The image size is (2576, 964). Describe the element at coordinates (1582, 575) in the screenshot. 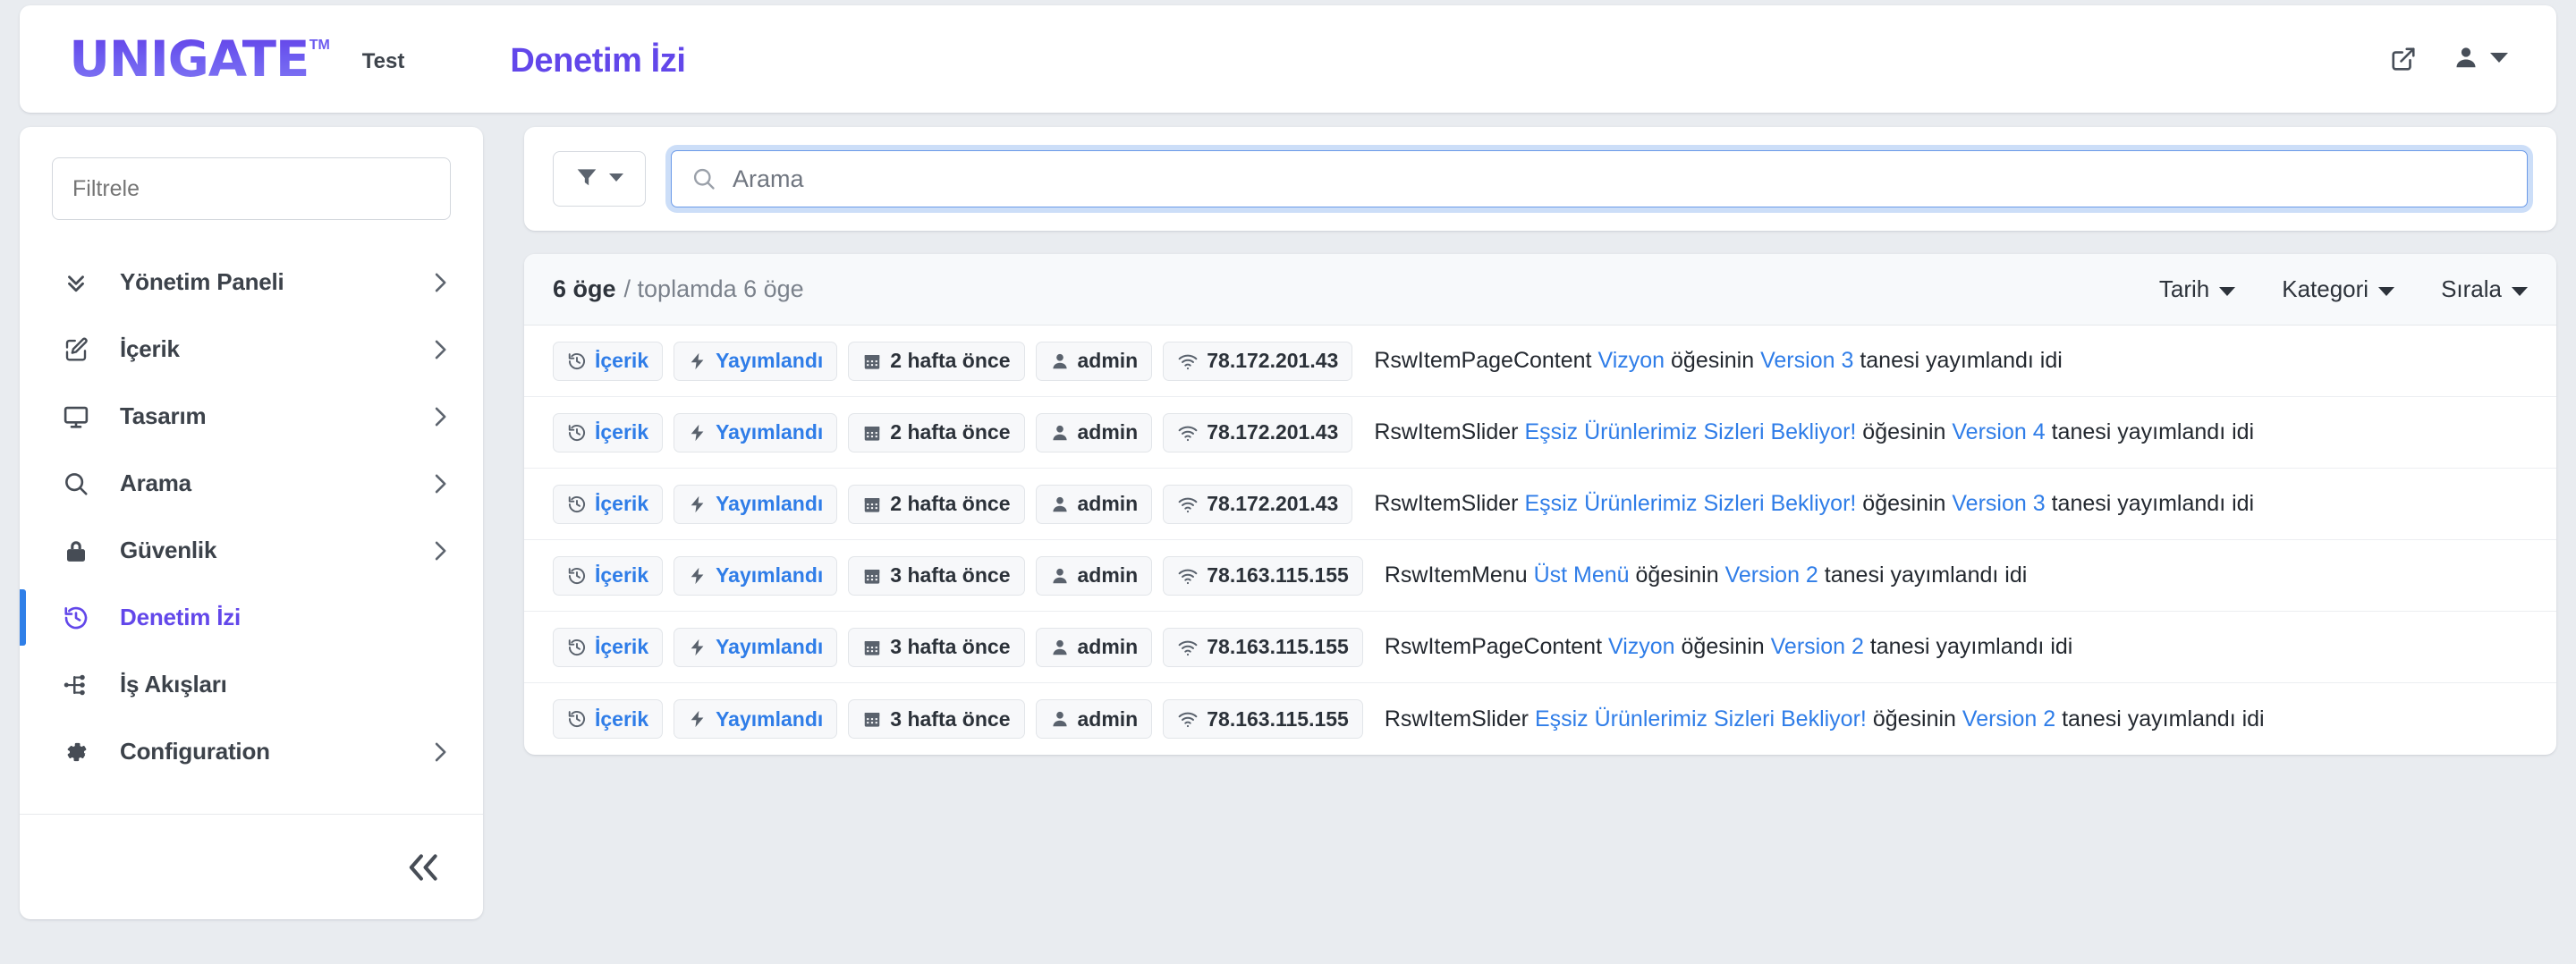

I see `entry-item-link: Üst Menü` at that location.